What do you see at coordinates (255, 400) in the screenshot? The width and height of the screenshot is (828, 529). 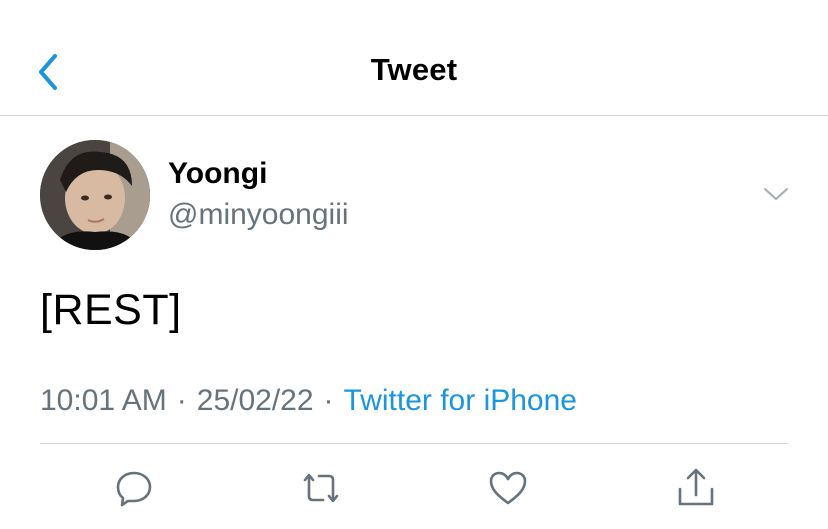 I see `tweet-date: 25/02/22` at bounding box center [255, 400].